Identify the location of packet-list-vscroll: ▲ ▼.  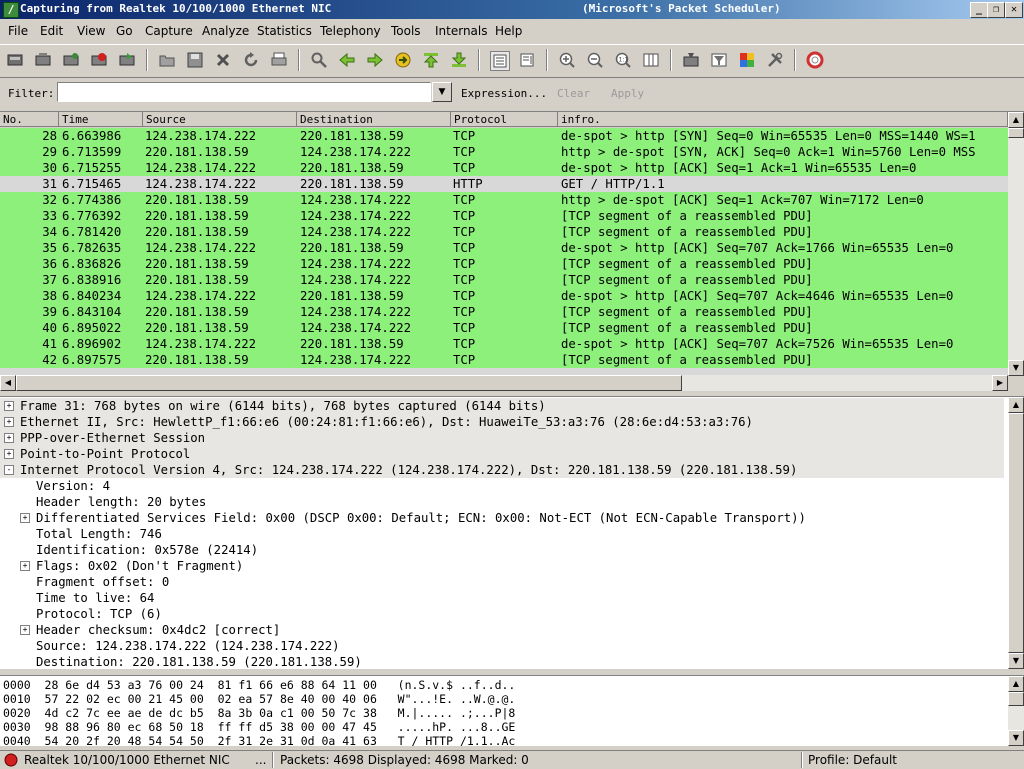
(1016, 244).